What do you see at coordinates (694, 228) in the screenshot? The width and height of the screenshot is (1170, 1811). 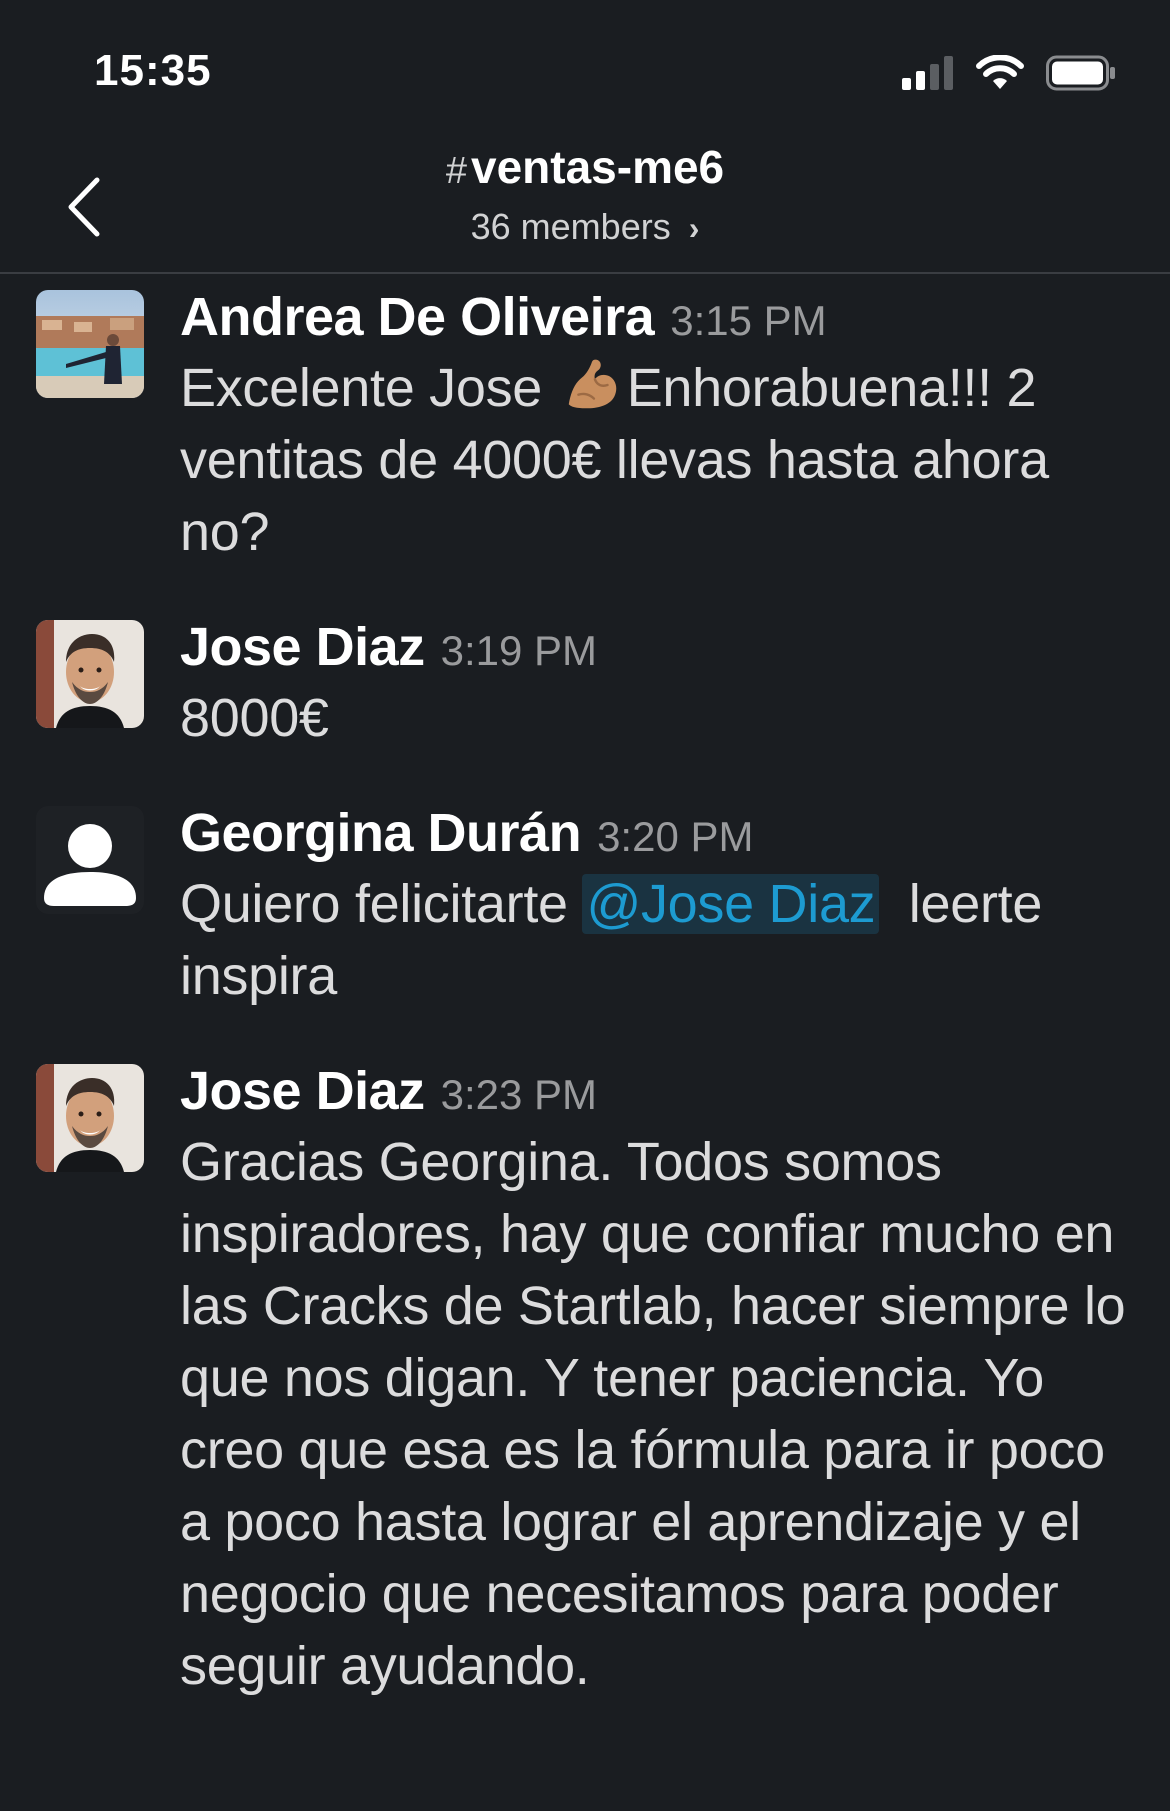 I see `chevron-right-icon: ›` at bounding box center [694, 228].